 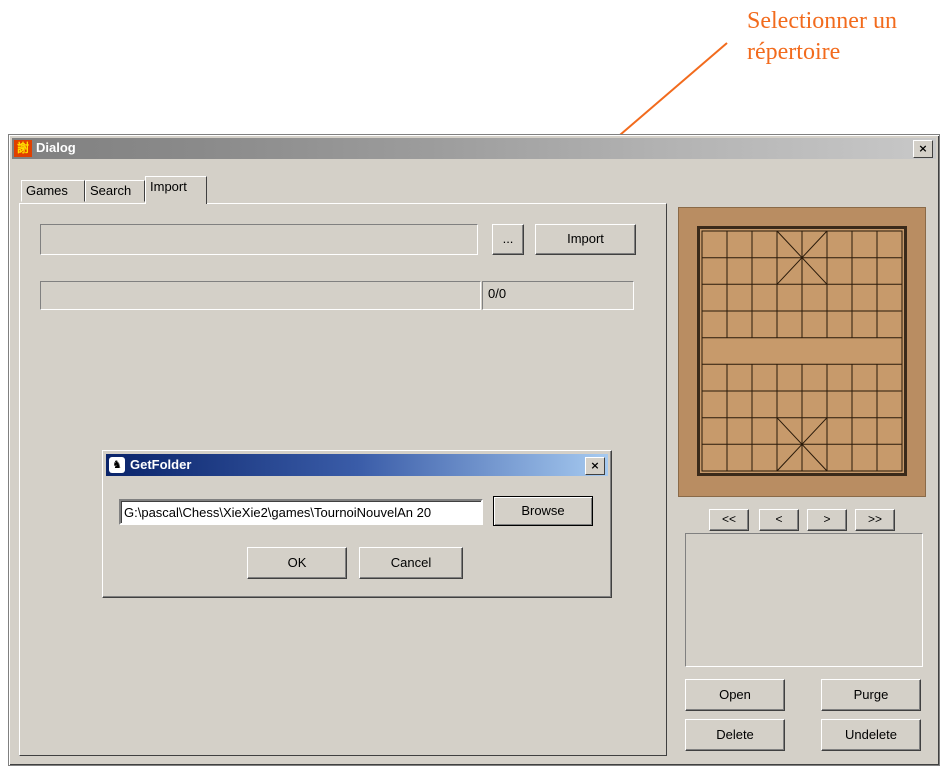 What do you see at coordinates (543, 511) in the screenshot?
I see `getfolder-browse-button: Browse` at bounding box center [543, 511].